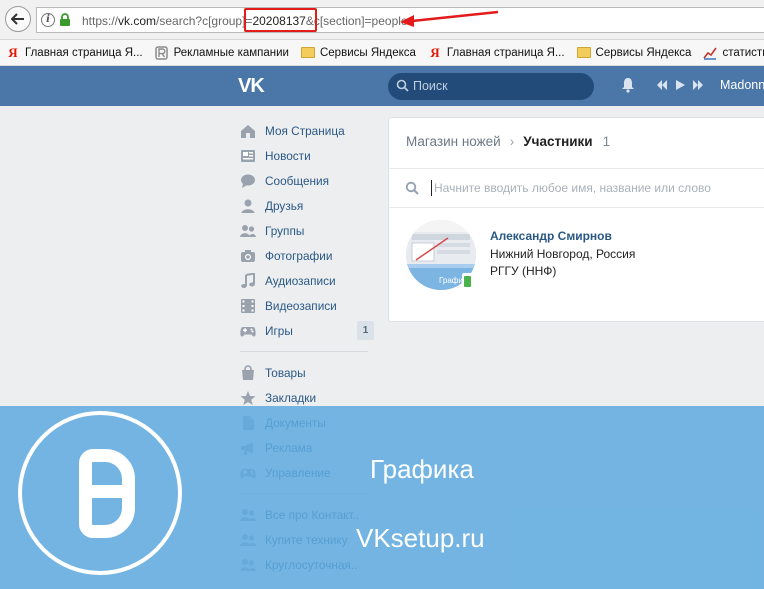  Describe the element at coordinates (422, 469) in the screenshot. I see `watermark-title: Графика` at that location.